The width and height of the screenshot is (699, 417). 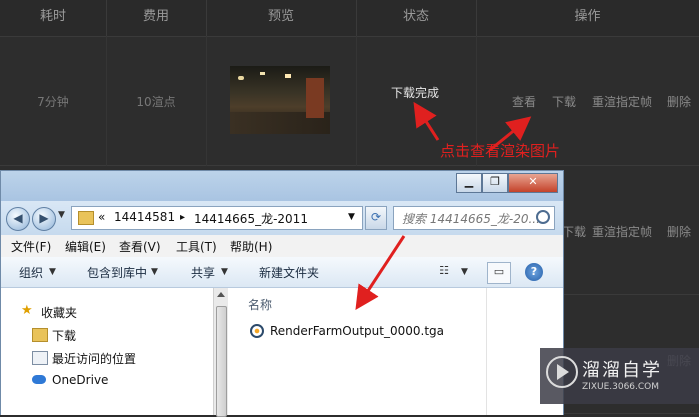 What do you see at coordinates (260, 304) in the screenshot?
I see `column-header-name: 名称` at bounding box center [260, 304].